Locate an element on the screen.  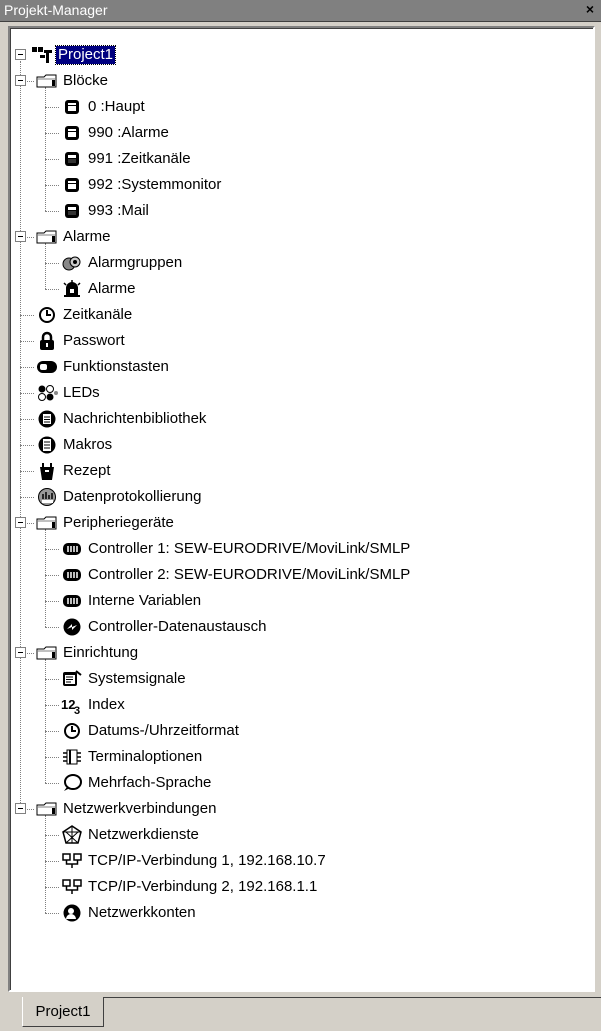
tree-item-netzwerkkonten: Netzwerkkonten is located at coordinates (129, 913).